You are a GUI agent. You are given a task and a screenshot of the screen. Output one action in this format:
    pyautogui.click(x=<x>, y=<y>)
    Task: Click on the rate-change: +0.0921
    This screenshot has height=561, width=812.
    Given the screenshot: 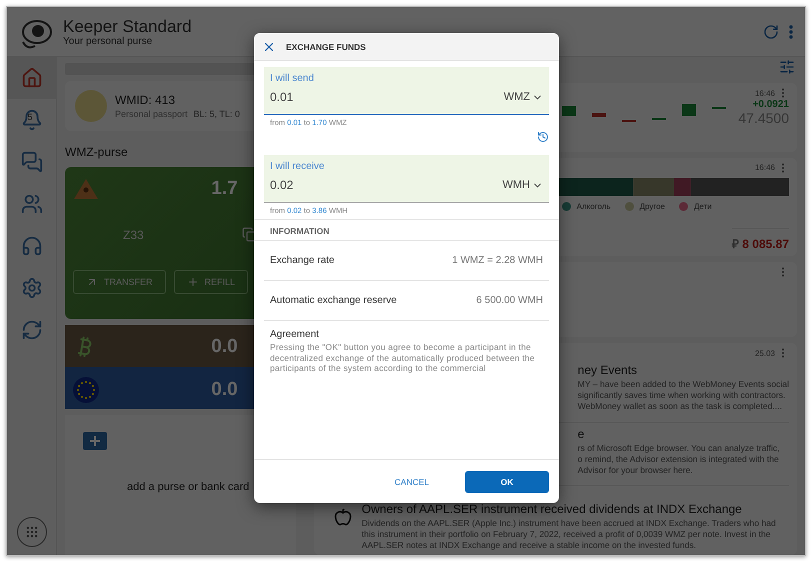 What is the action you would take?
    pyautogui.click(x=770, y=104)
    